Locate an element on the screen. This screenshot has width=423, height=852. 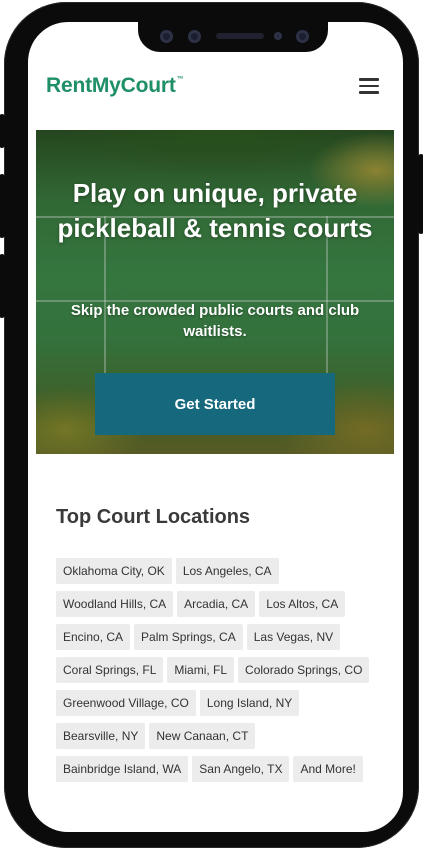
notch is located at coordinates (233, 37).